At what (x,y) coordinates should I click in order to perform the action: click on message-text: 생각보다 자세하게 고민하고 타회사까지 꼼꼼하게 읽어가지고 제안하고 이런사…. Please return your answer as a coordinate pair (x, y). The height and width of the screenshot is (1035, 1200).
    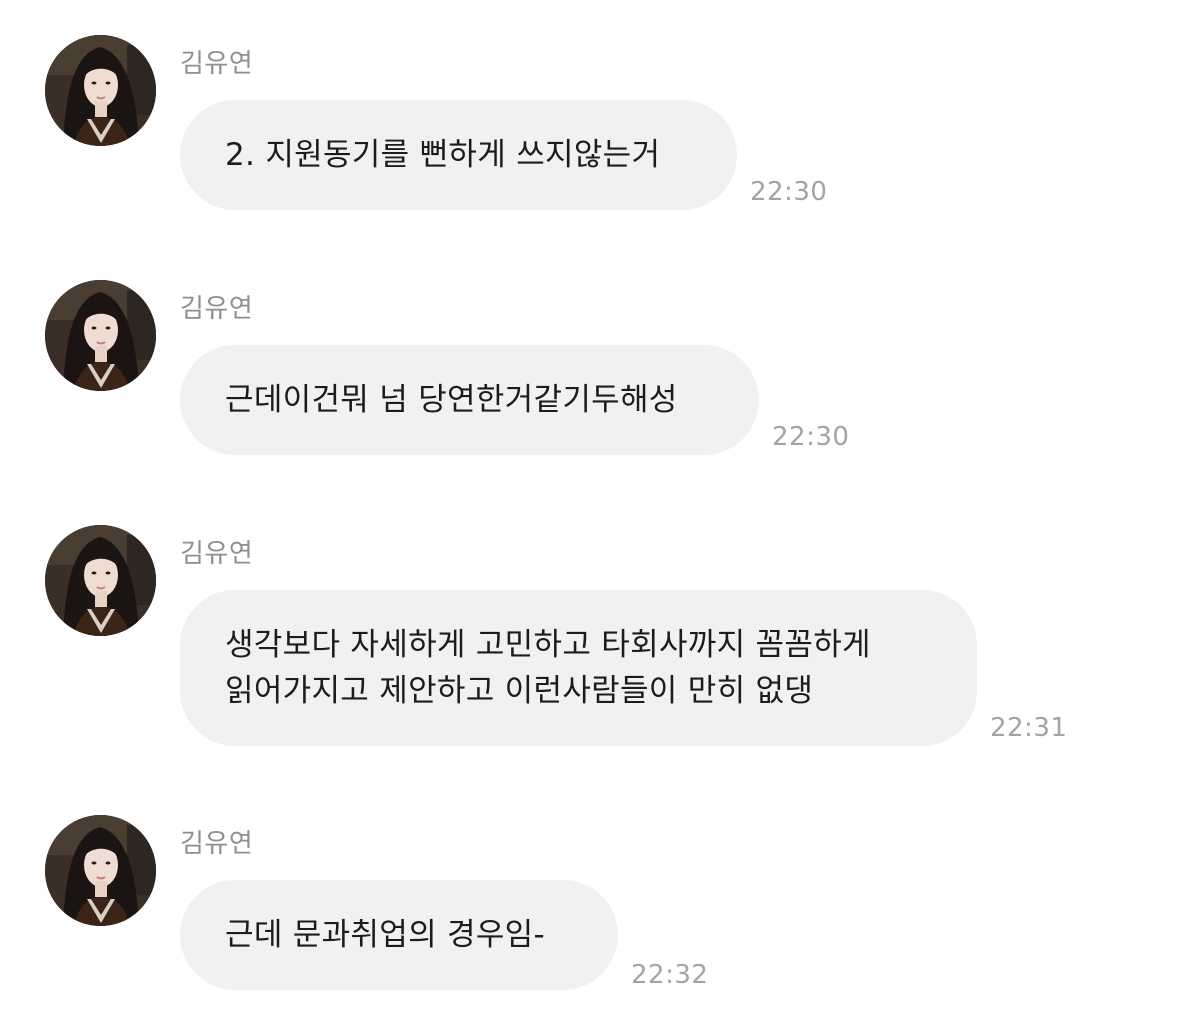
    Looking at the image, I should click on (548, 668).